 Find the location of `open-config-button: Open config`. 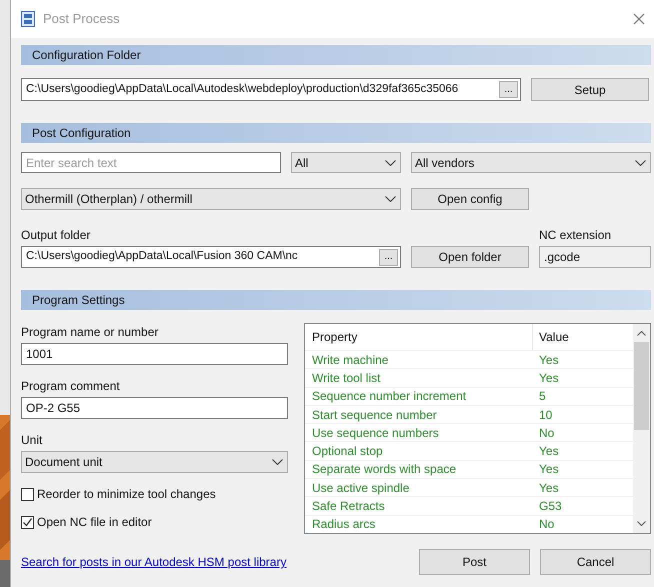

open-config-button: Open config is located at coordinates (470, 199).